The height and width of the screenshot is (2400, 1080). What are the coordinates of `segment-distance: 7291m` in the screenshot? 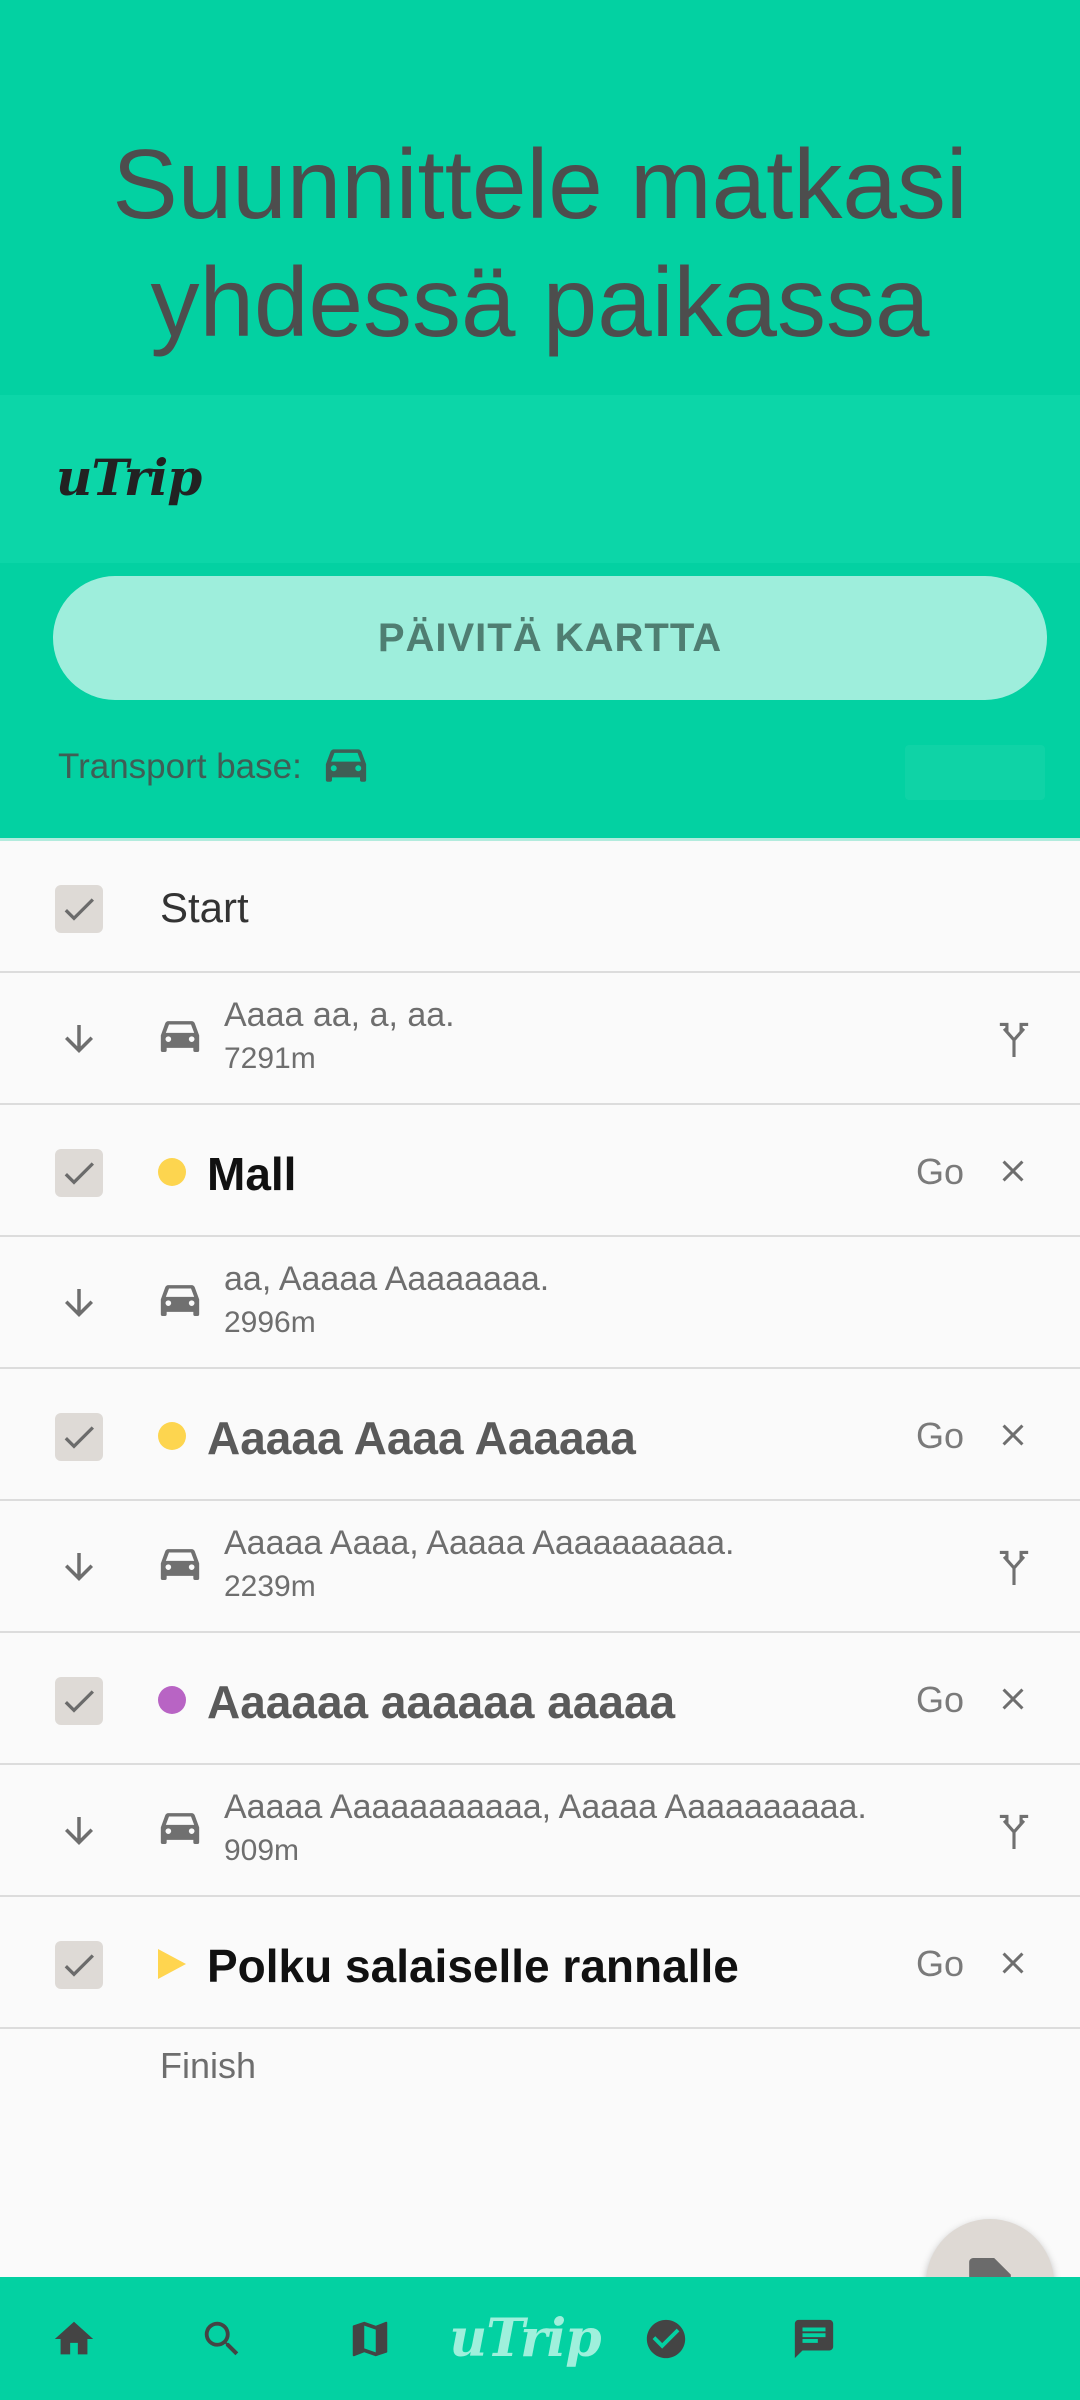 It's located at (270, 1058).